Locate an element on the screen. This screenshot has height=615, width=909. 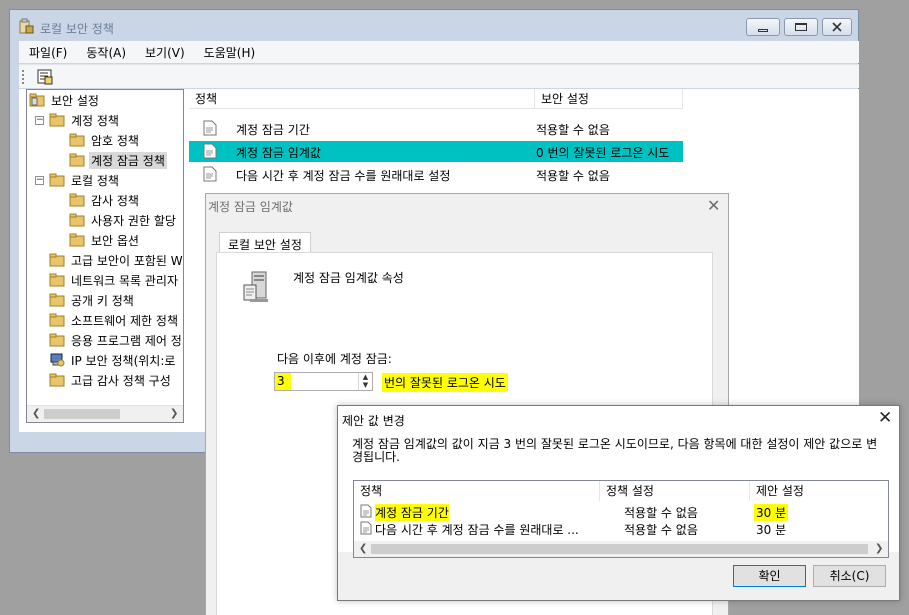
policy-name: 계정 잠금 임계값 is located at coordinates (278, 153).